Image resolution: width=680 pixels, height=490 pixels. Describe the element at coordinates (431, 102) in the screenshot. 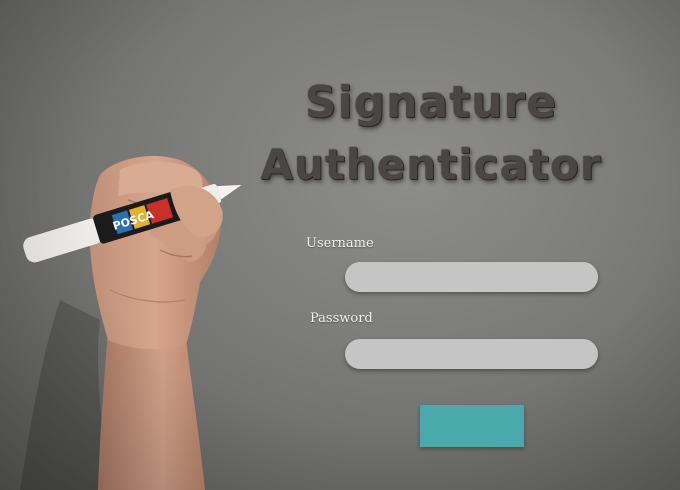

I see `title-line-1: Signature` at that location.